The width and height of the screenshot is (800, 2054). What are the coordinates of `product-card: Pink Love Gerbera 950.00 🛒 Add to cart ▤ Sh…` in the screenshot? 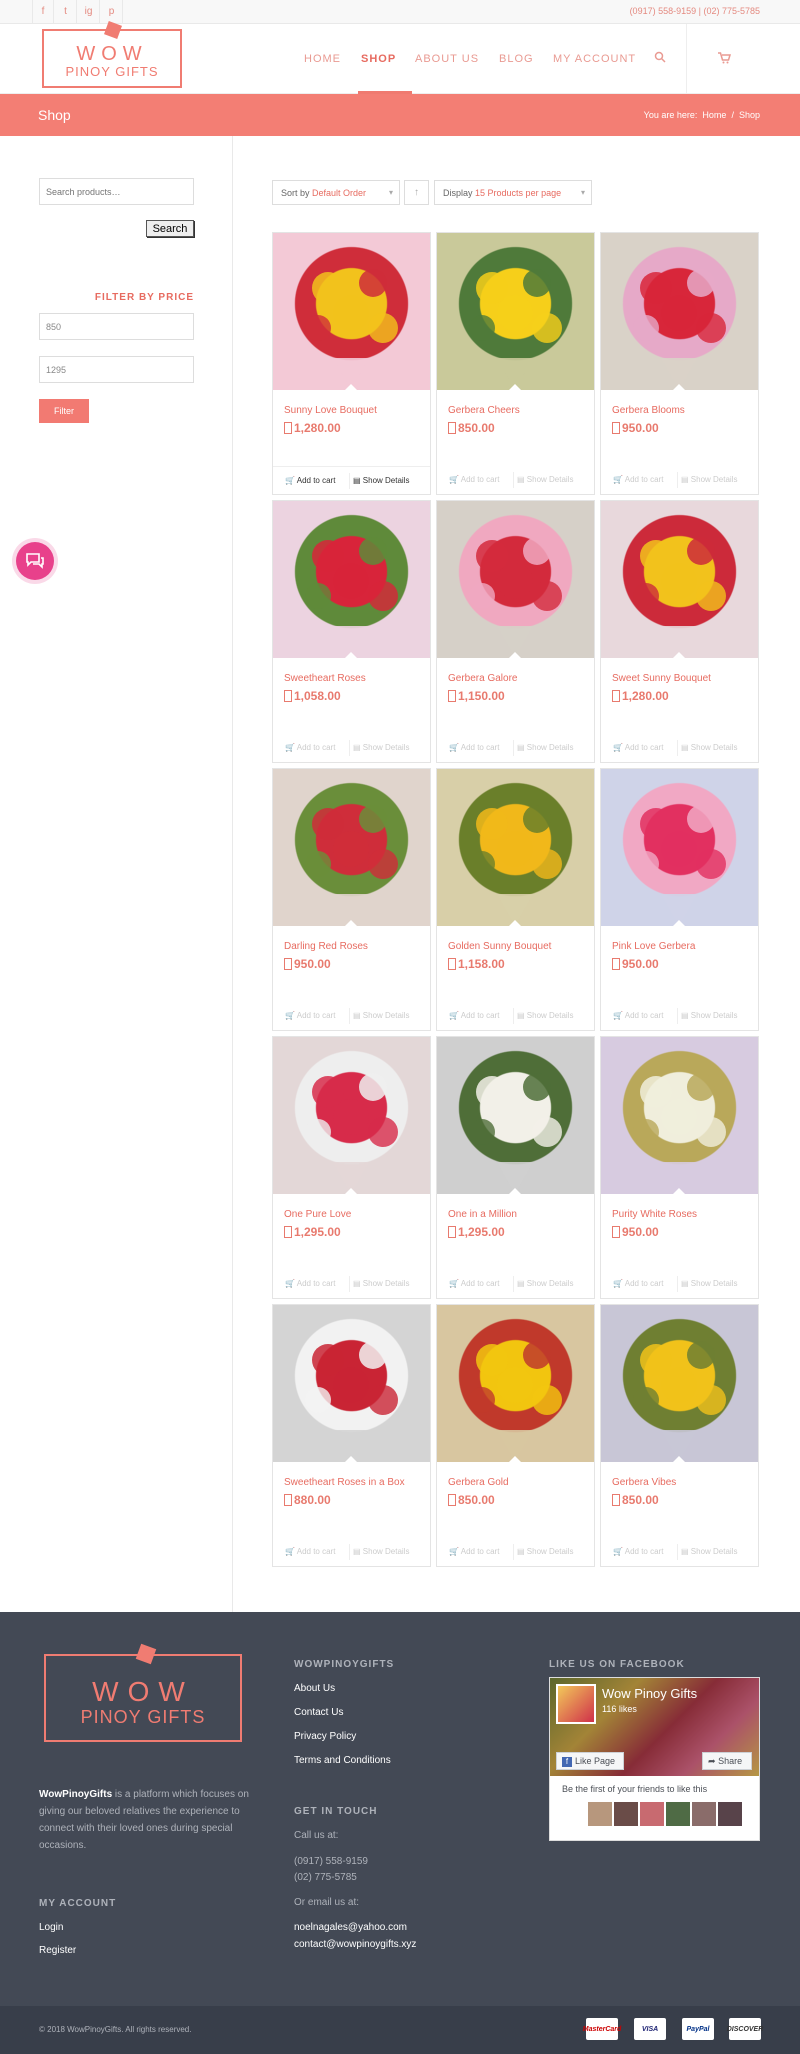 It's located at (679, 899).